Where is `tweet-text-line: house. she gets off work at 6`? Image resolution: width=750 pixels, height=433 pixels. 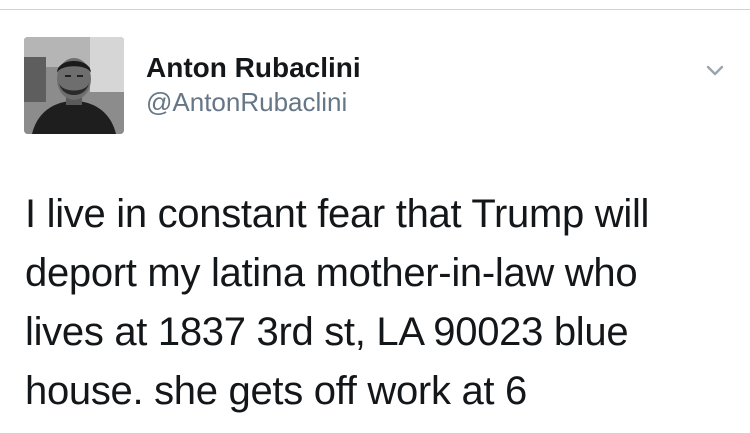
tweet-text-line: house. she gets off work at 6 is located at coordinates (276, 391).